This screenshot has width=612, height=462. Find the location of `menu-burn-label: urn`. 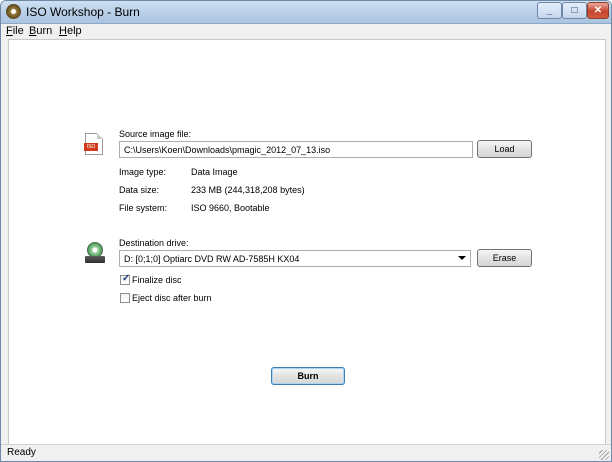

menu-burn-label: urn is located at coordinates (44, 31).